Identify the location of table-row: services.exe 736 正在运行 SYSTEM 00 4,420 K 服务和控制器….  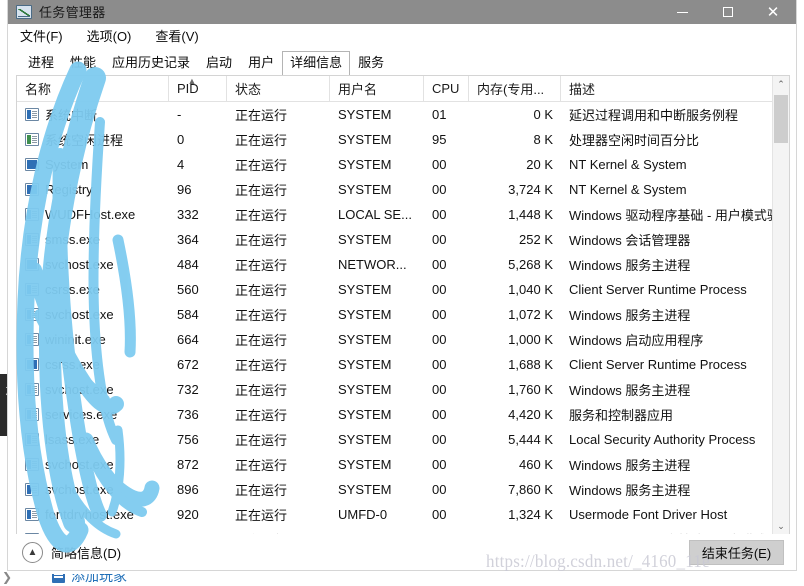
(403, 414).